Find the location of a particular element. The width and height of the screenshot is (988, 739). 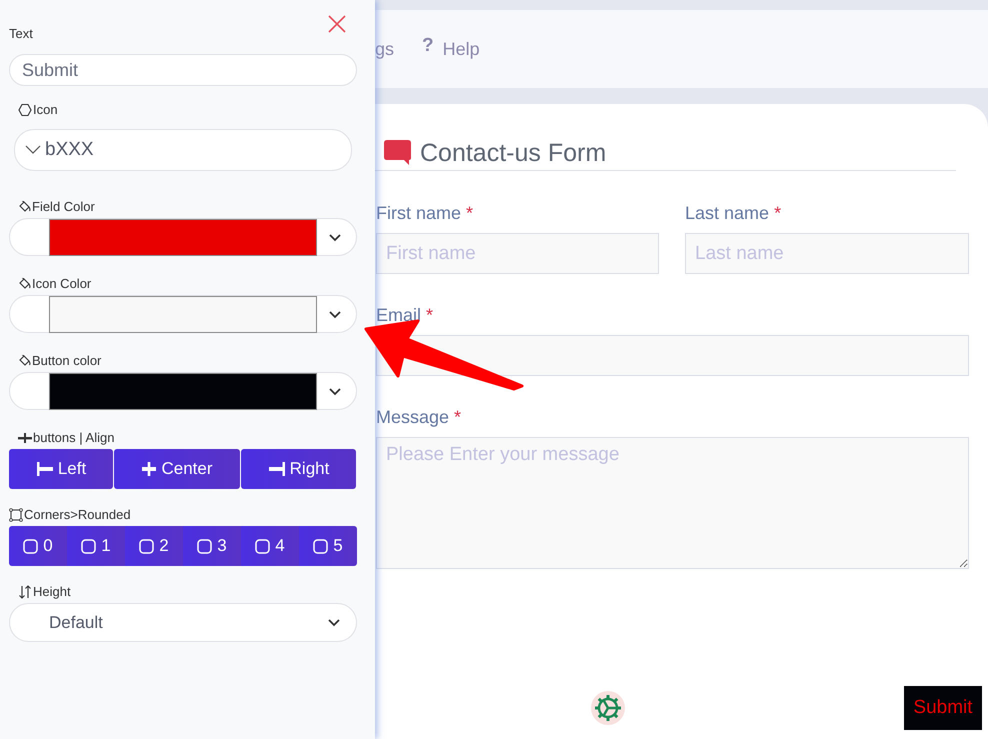

corner-button: 1 is located at coordinates (96, 546).